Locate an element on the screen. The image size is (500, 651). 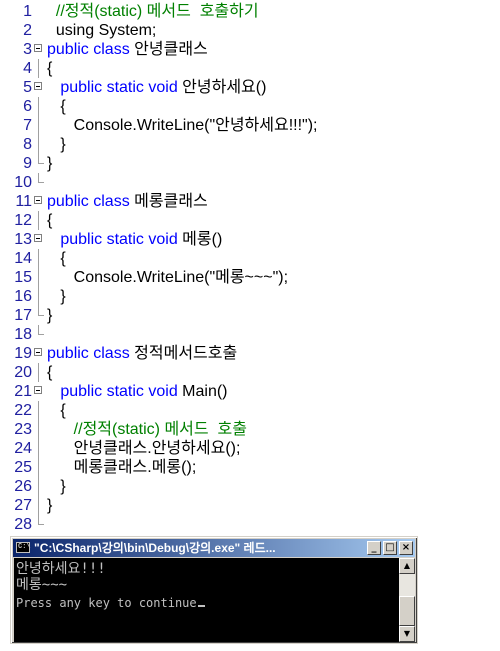
code-line: 4{ is located at coordinates (250, 68).